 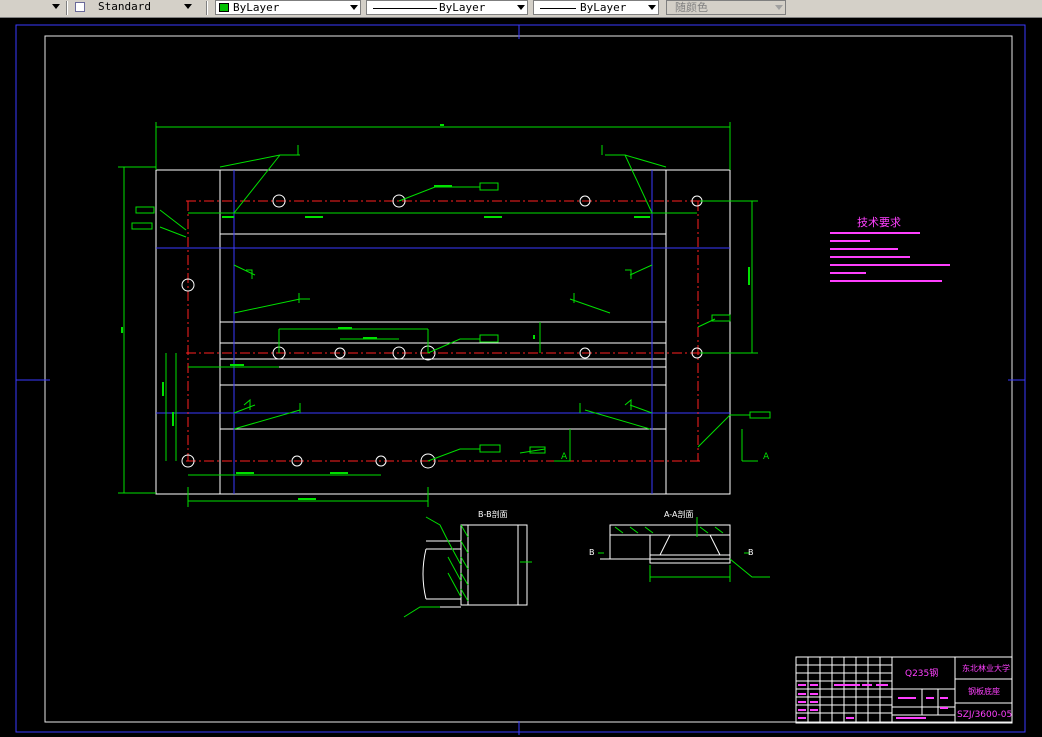 I want to click on linetype-dropdown: ByLayer, so click(x=447, y=7).